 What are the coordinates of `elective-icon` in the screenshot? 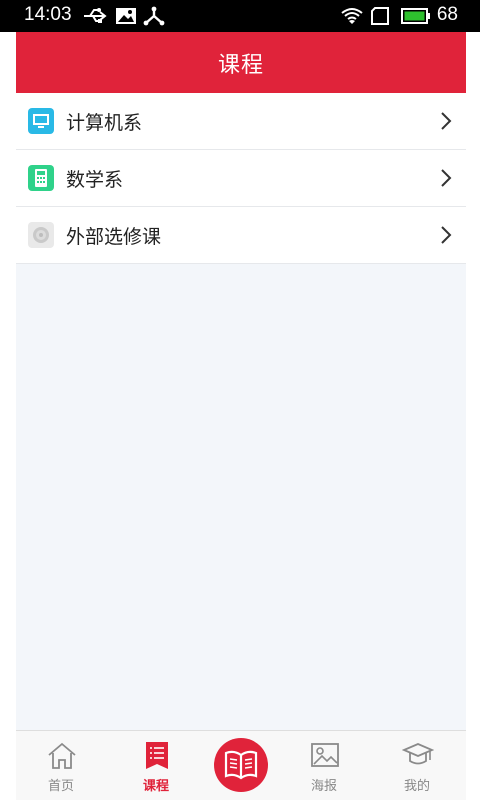 It's located at (41, 235).